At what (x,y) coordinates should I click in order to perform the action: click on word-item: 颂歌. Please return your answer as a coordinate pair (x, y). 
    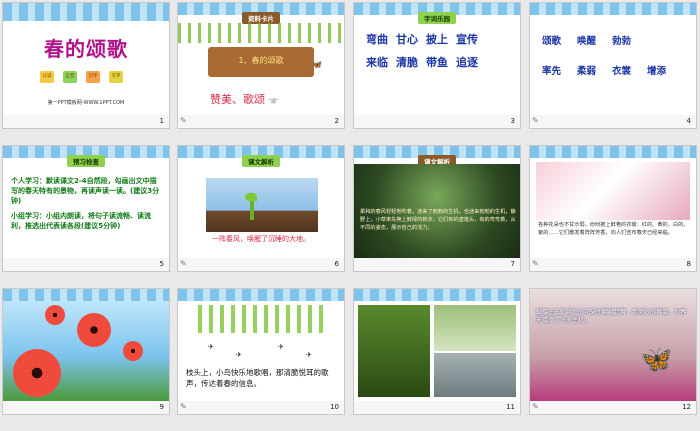
    Looking at the image, I should click on (552, 41).